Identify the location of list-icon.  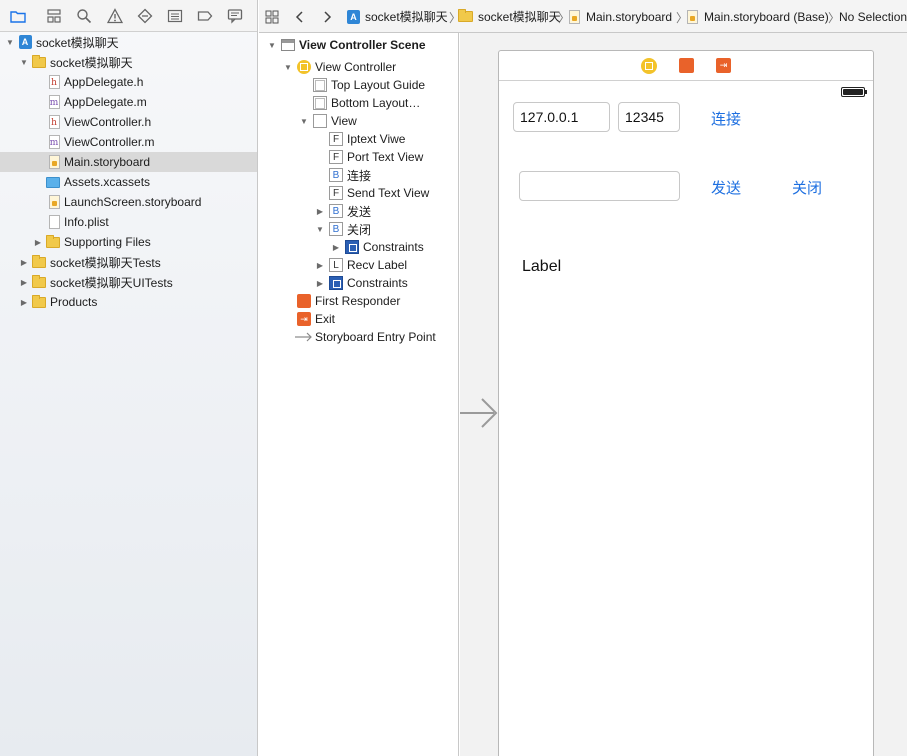
(175, 16).